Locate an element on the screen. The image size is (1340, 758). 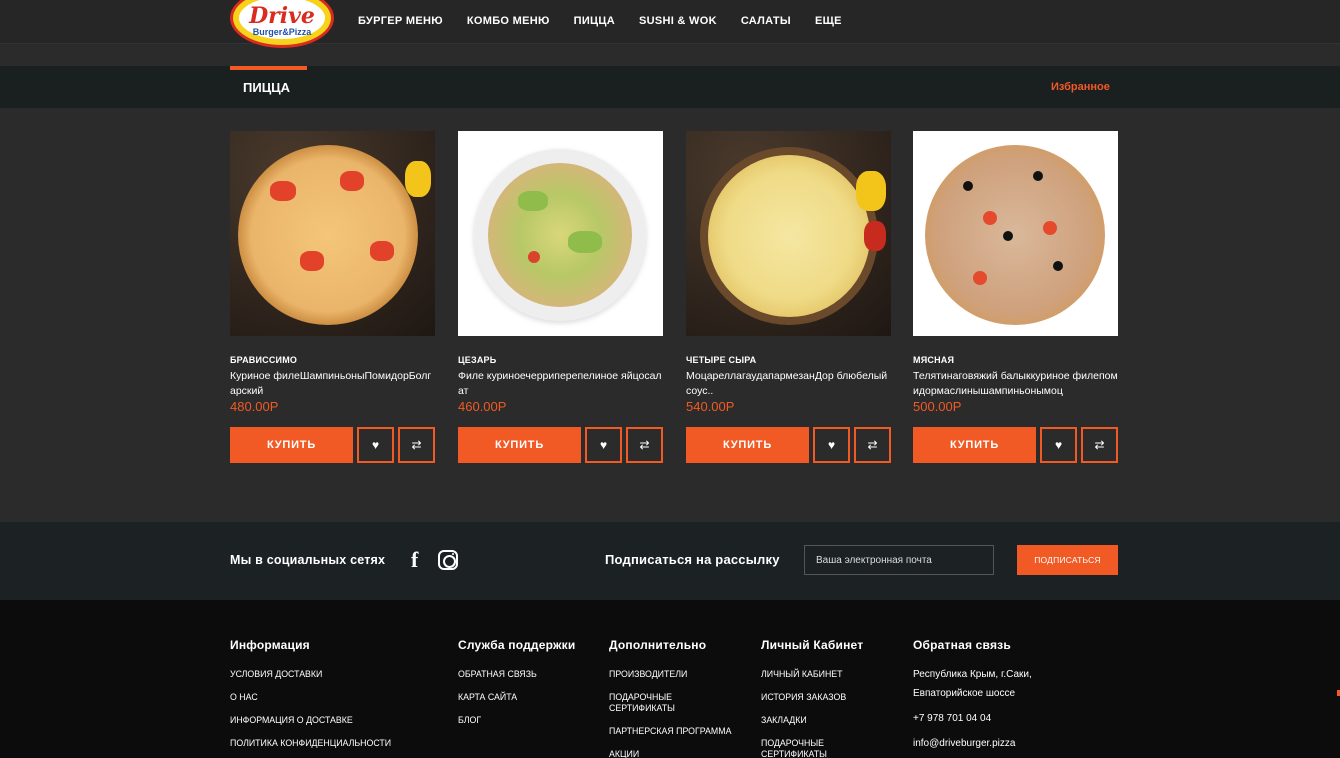
footer-link: УСЛОВИЯ ДОСТАВКИ is located at coordinates (310, 674).